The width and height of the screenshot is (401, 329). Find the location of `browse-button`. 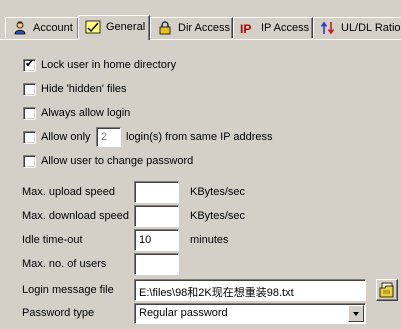

browse-button is located at coordinates (387, 290).